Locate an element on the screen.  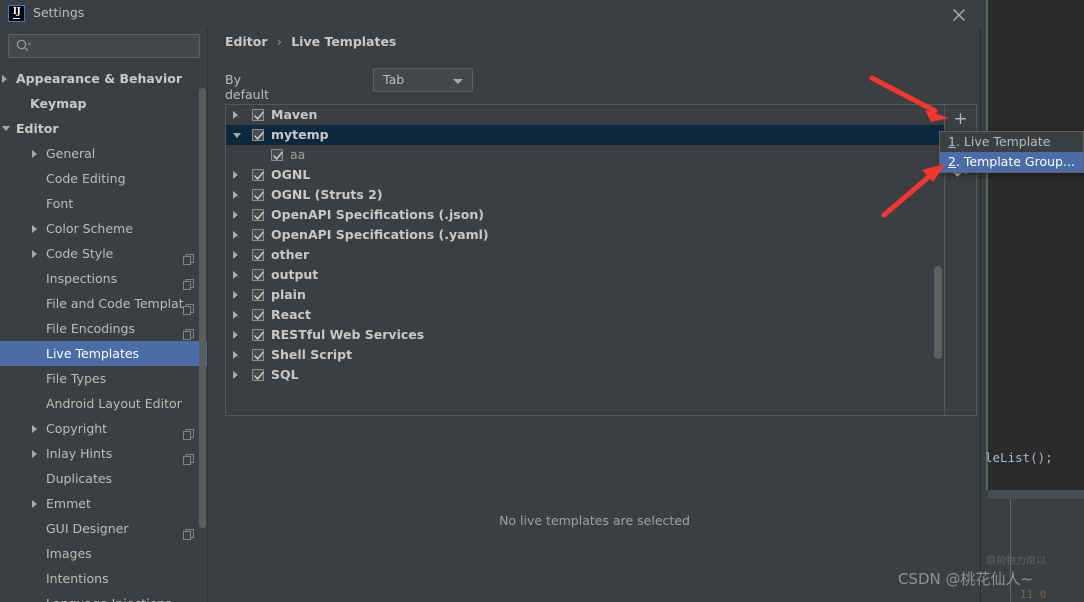
sidebar-item-code-editing: Code Editing is located at coordinates (104, 178).